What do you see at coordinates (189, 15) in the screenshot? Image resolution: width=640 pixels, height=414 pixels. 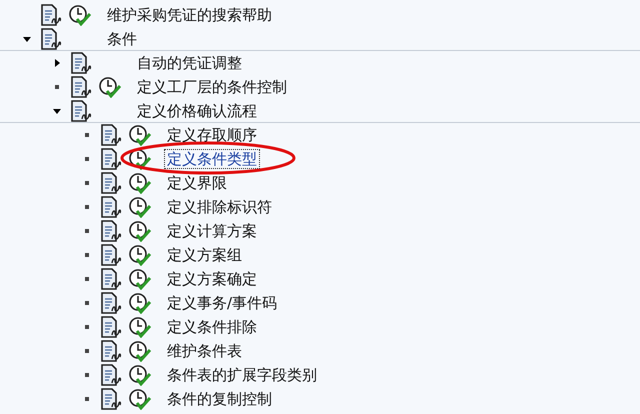 I see `tree-node-label: 维护采购凭证的搜索帮助` at bounding box center [189, 15].